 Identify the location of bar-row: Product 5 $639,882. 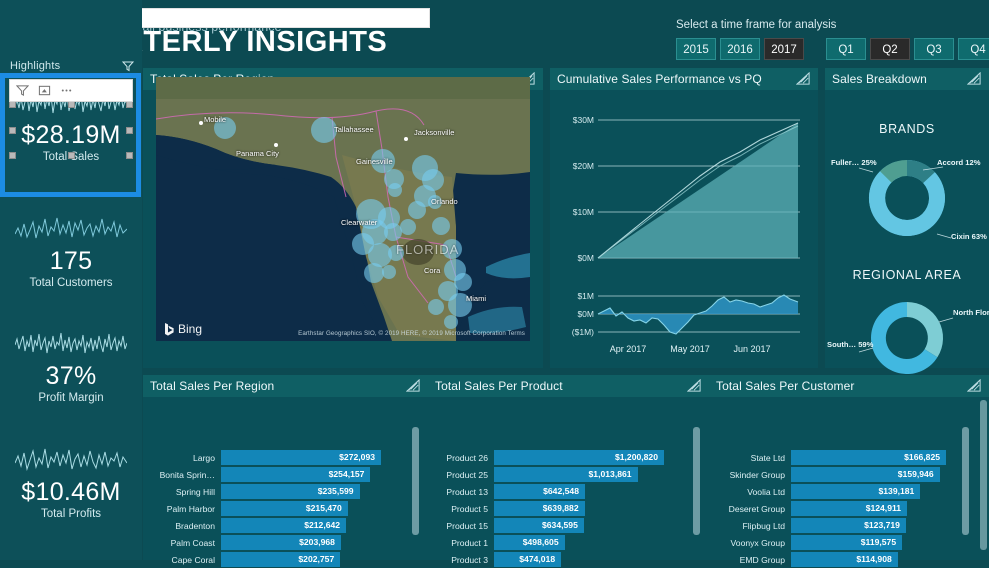
(568, 508).